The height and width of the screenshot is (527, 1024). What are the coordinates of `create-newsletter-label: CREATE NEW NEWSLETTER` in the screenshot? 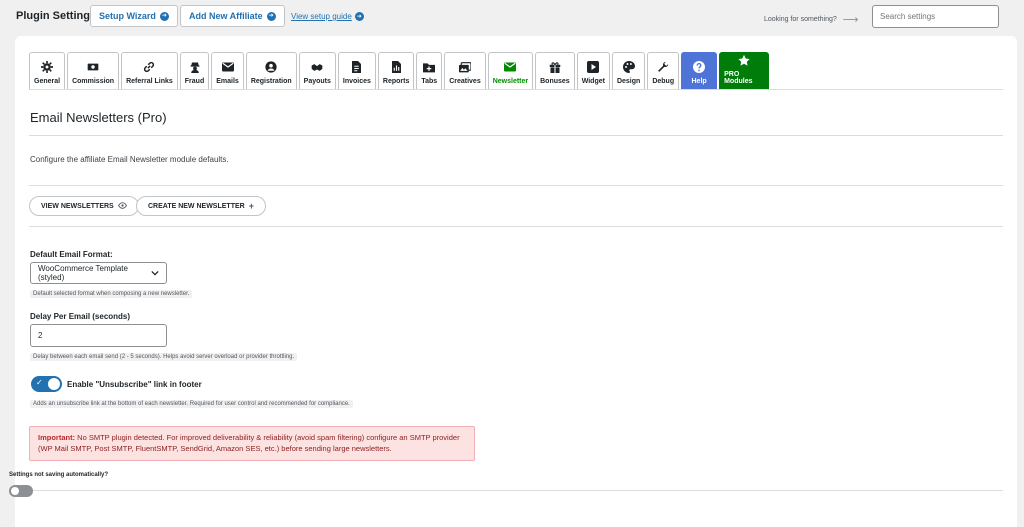 It's located at (196, 206).